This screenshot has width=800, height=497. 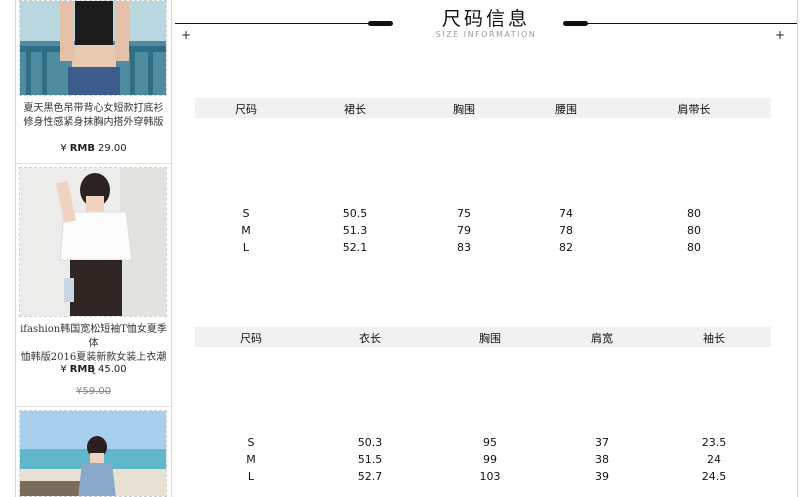 What do you see at coordinates (355, 109) in the screenshot?
I see `table-header-cell: 裙长` at bounding box center [355, 109].